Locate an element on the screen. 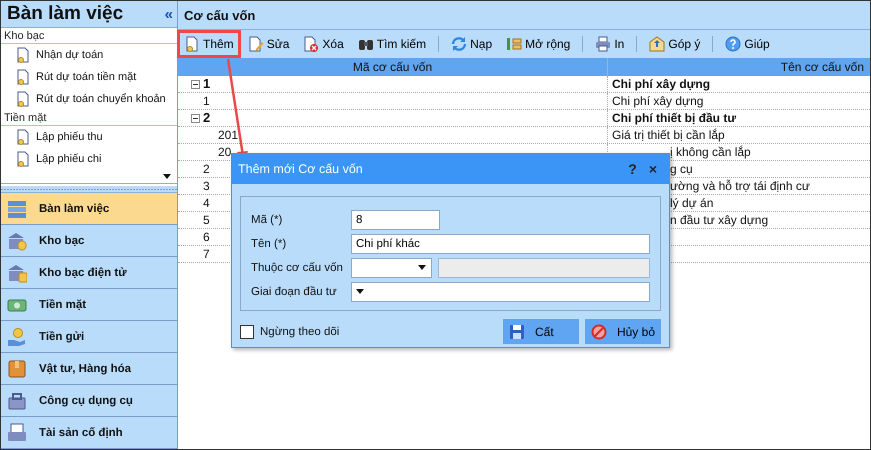 Image resolution: width=871 pixels, height=450 pixels. field-label: Giai đoạn đầu tư is located at coordinates (294, 292).